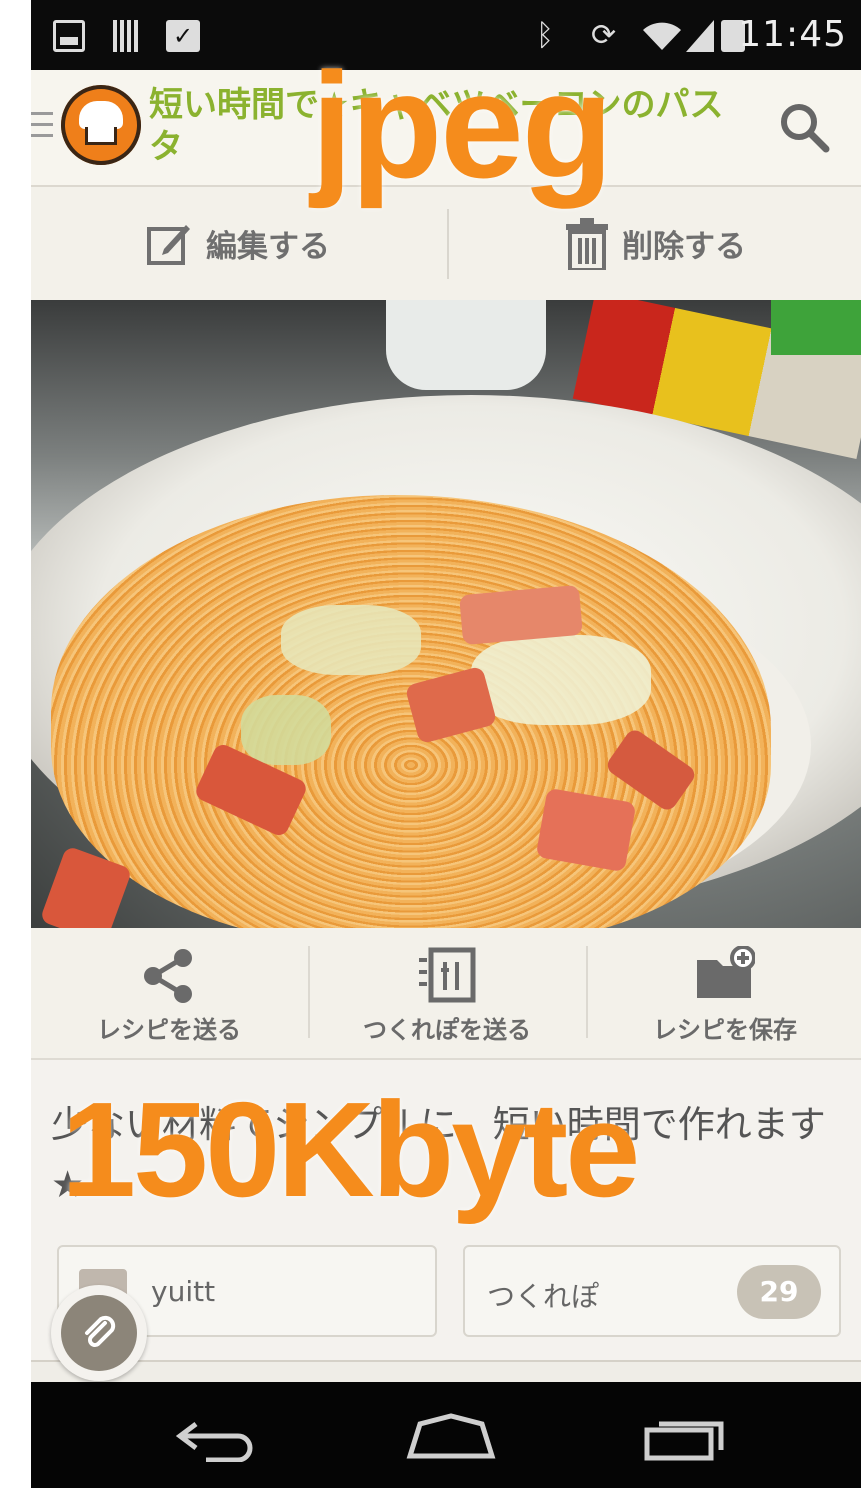 This screenshot has height=1488, width=861. What do you see at coordinates (446, 1372) in the screenshot?
I see `content-bottom-edge` at bounding box center [446, 1372].